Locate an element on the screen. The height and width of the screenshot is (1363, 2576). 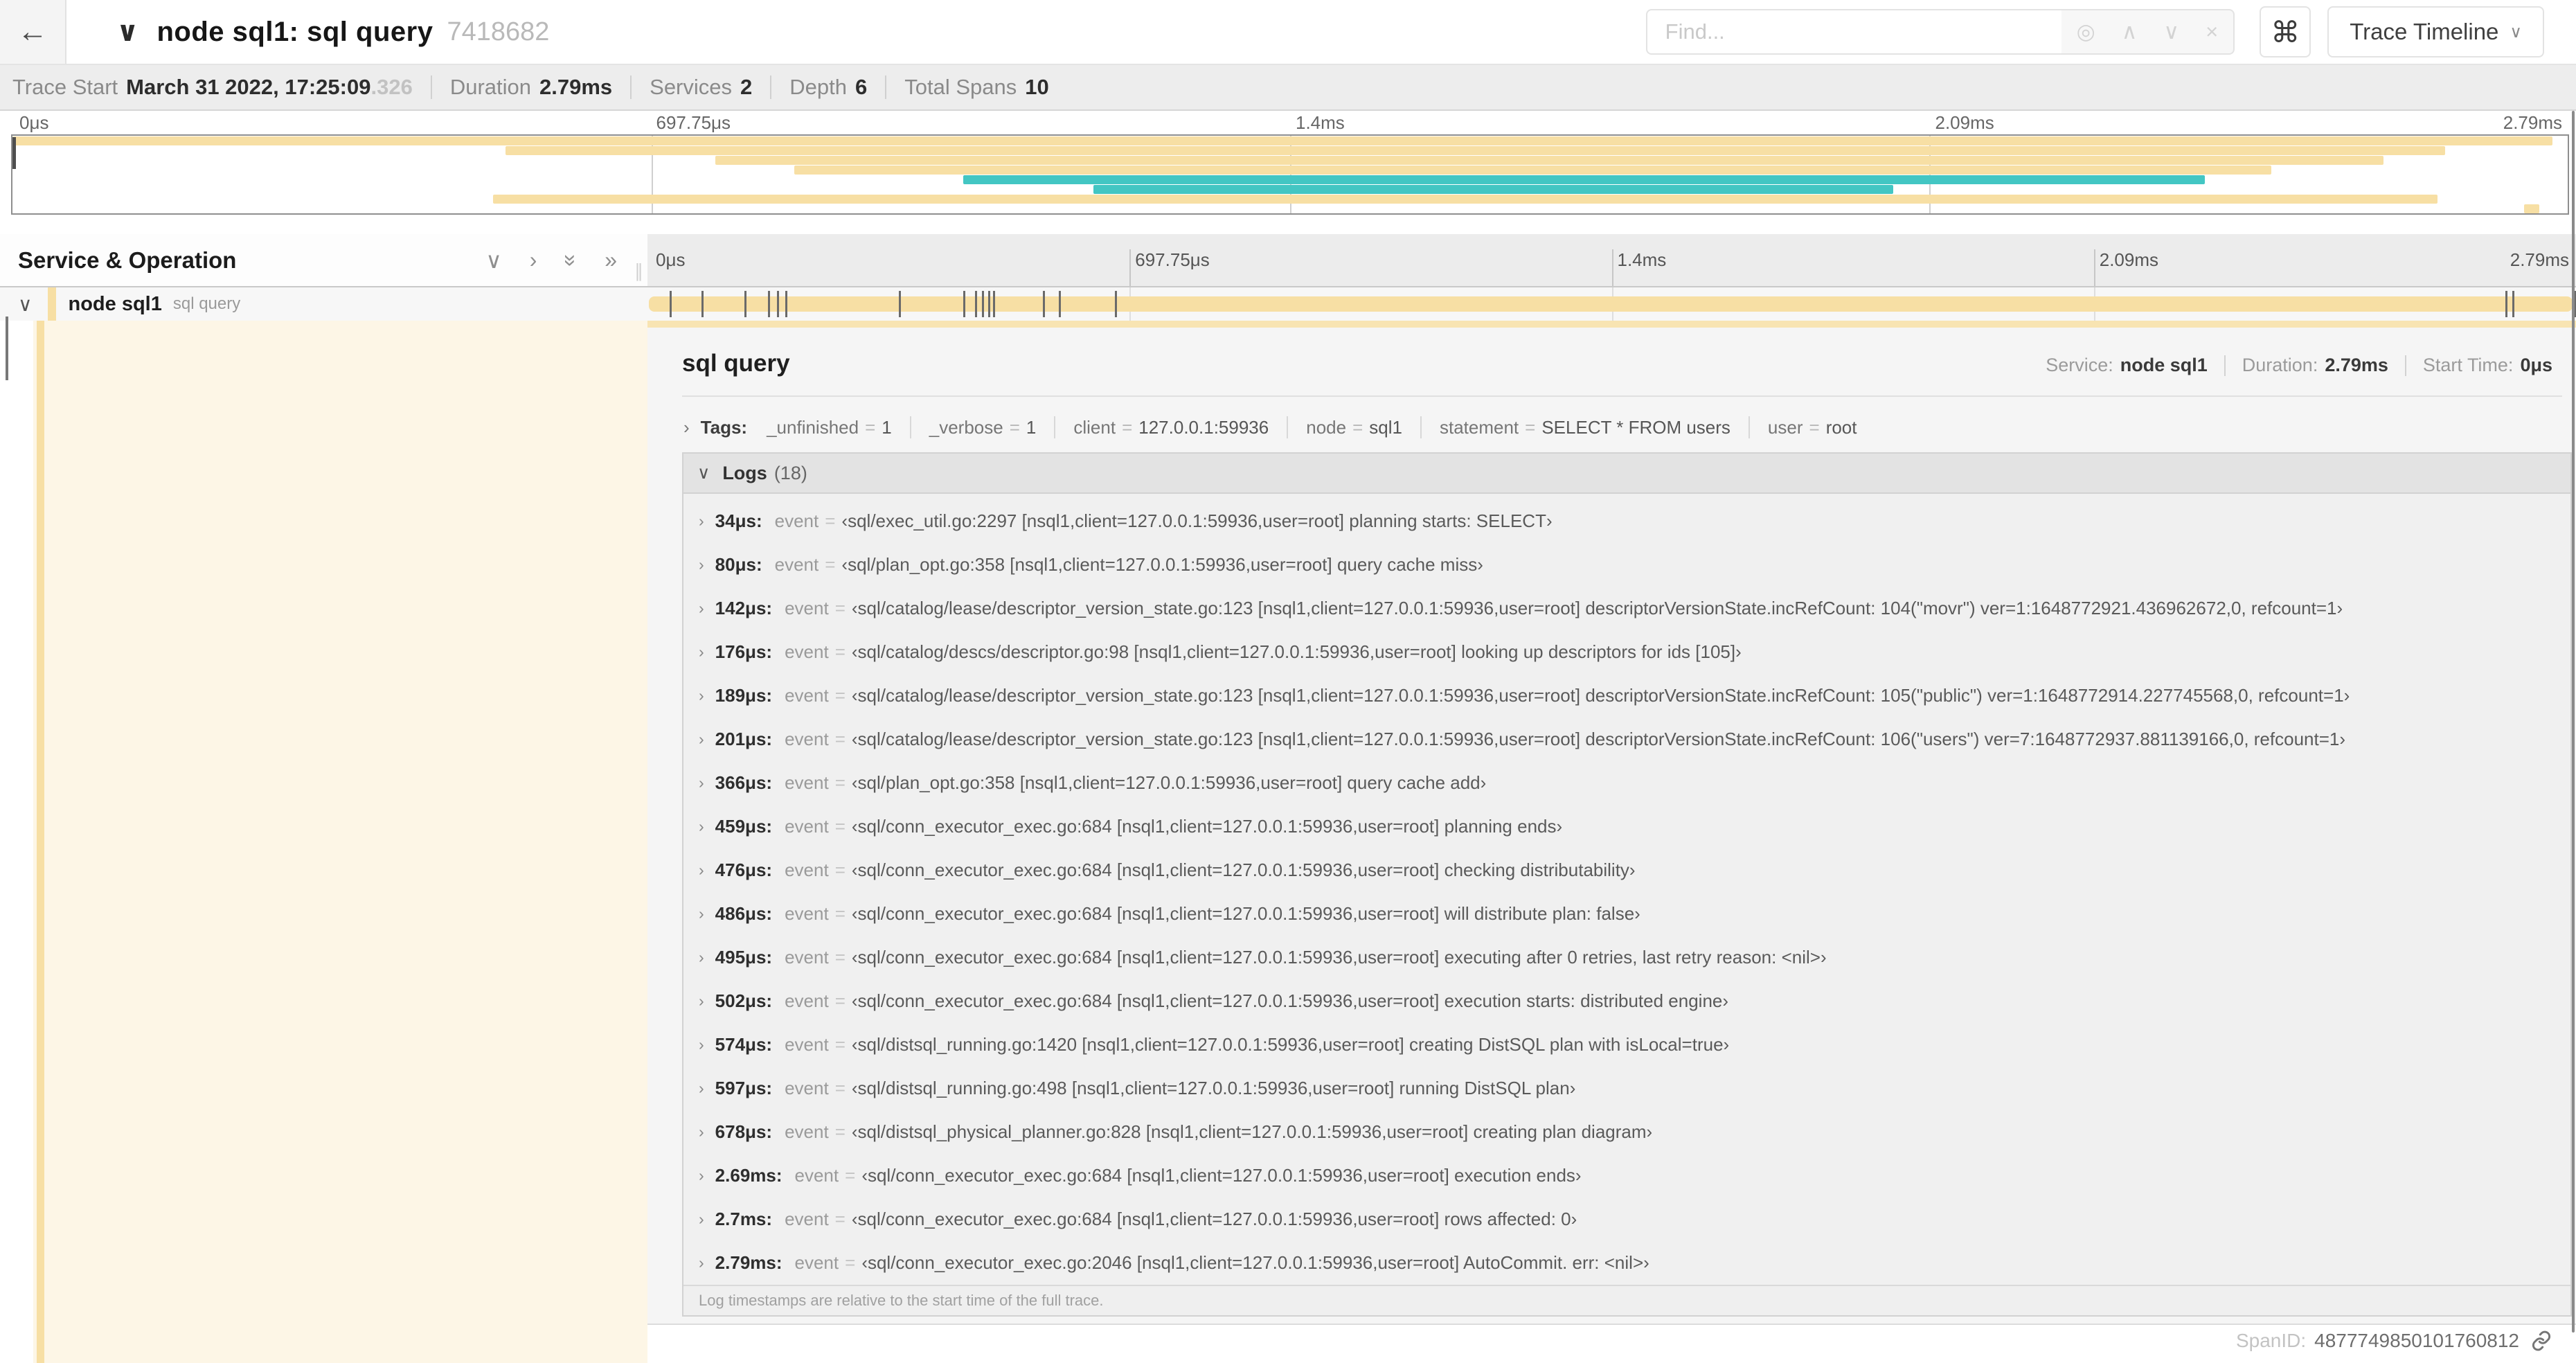
span-row-label: ∨ node sql1 sql query is located at coordinates (323, 304).